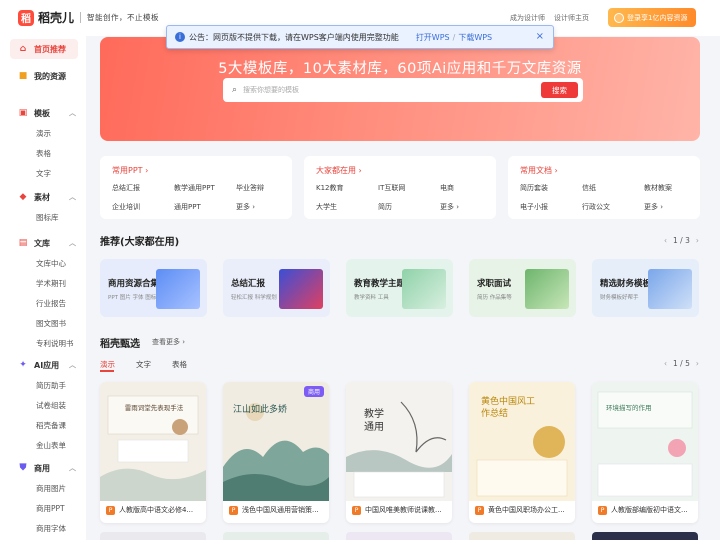 This screenshot has height=540, width=720. I want to click on recommend-card-job: 求职面试 简历 作品集等, so click(522, 288).